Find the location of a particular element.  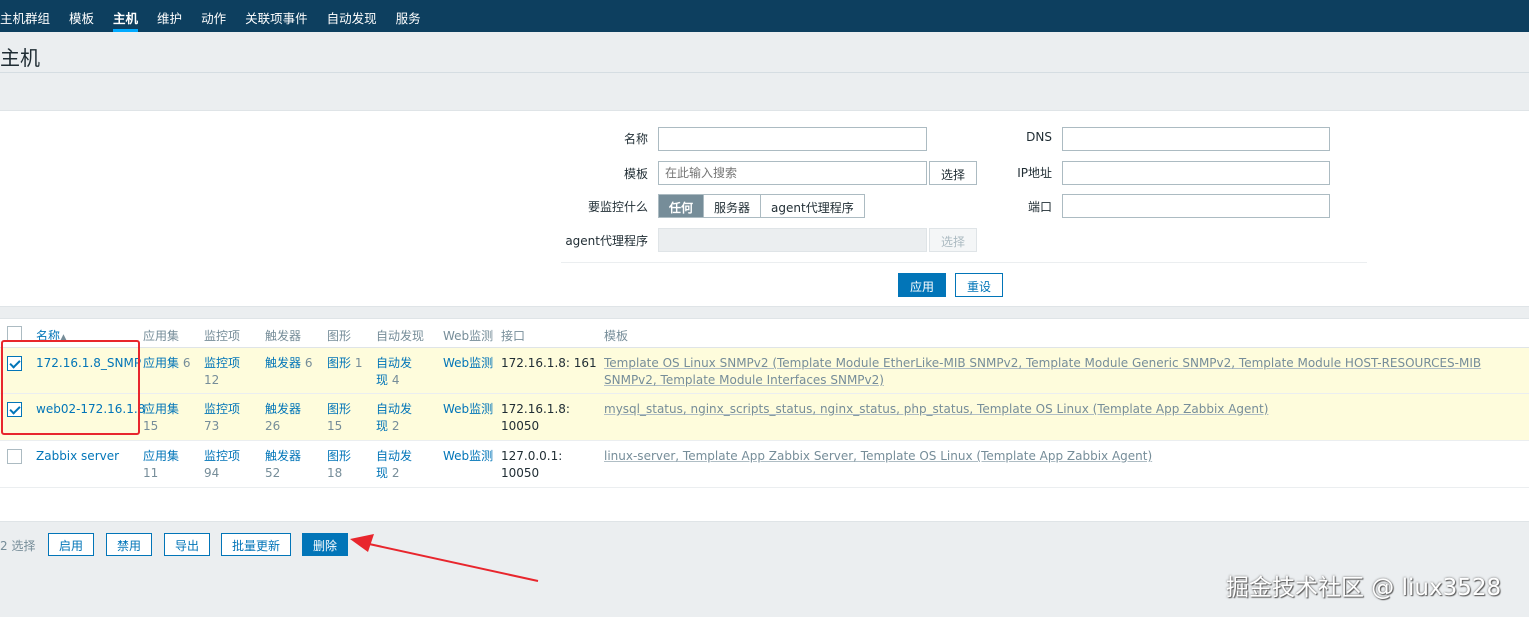

apps-cell: 应用集 11 is located at coordinates (161, 464).